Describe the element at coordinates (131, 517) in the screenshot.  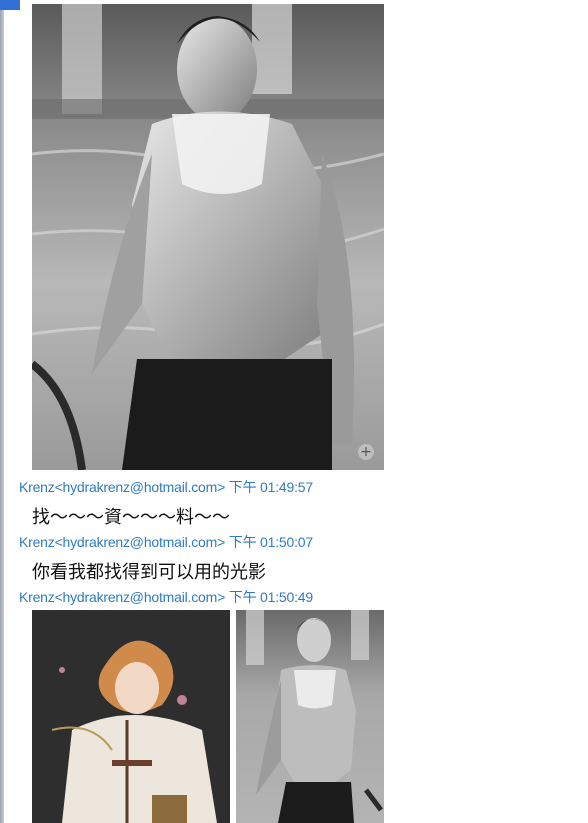
I see `message-text: 找～～～資～～～料～～` at that location.